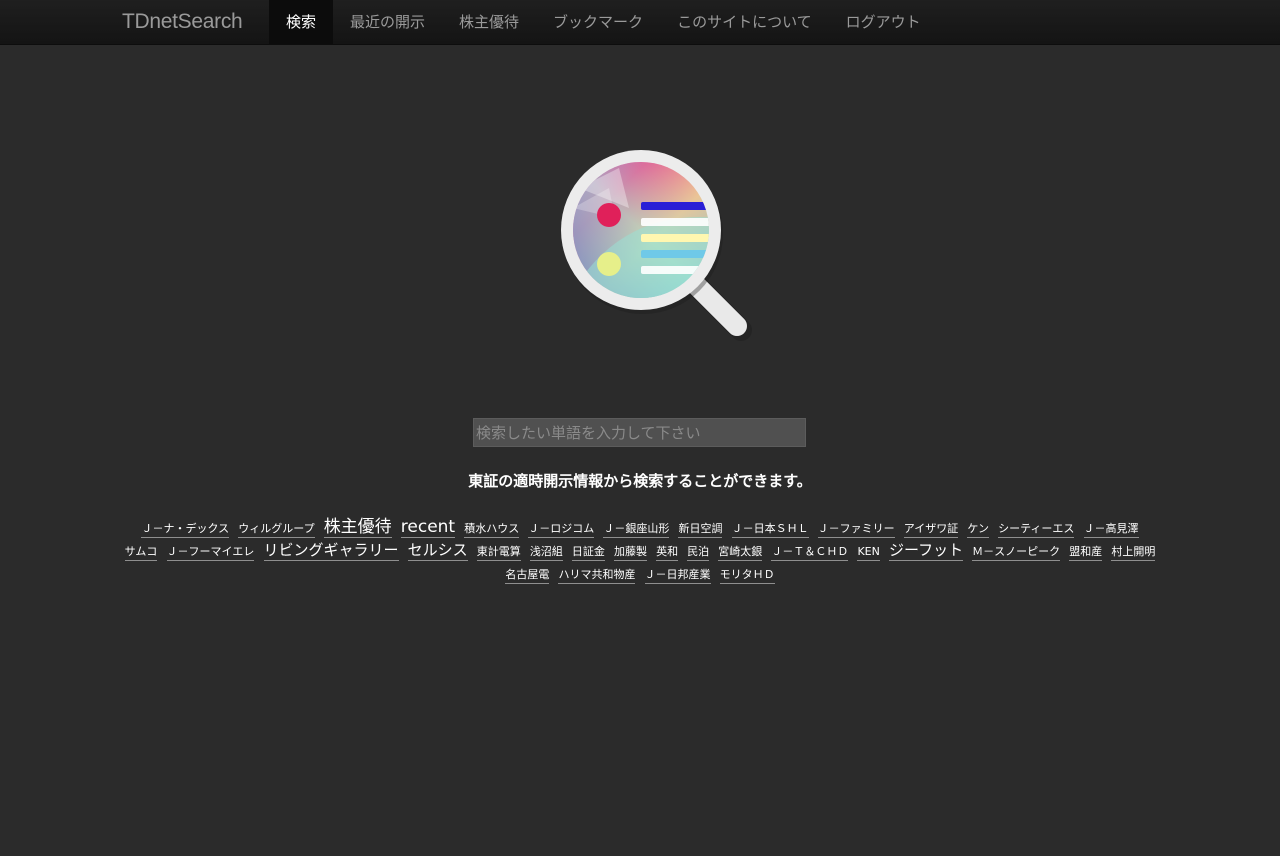  I want to click on nav-item-shareholder-benefits: 株主優待, so click(489, 22).